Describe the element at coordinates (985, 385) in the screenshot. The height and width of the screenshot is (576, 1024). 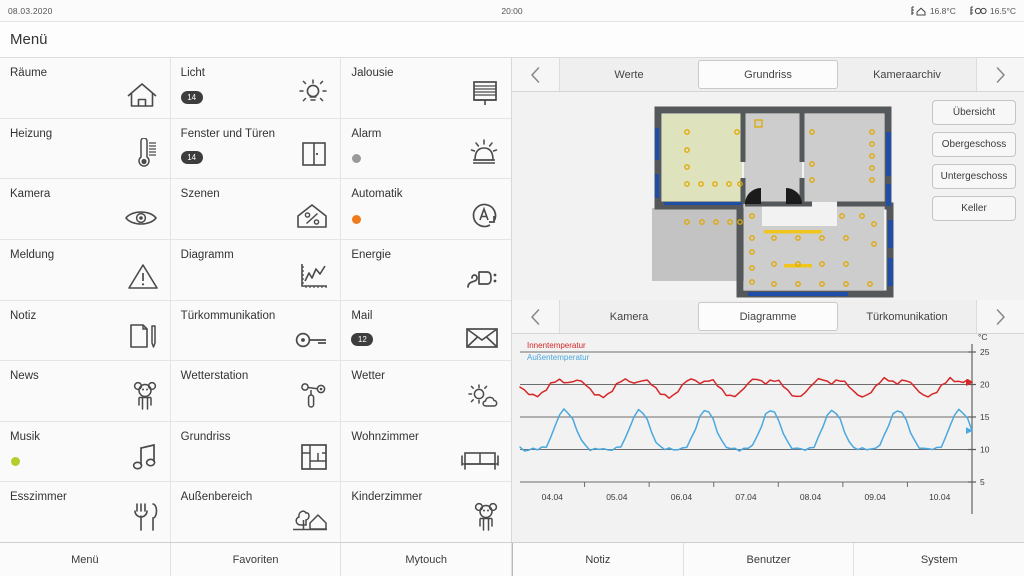
I see `svg-text: 20` at that location.